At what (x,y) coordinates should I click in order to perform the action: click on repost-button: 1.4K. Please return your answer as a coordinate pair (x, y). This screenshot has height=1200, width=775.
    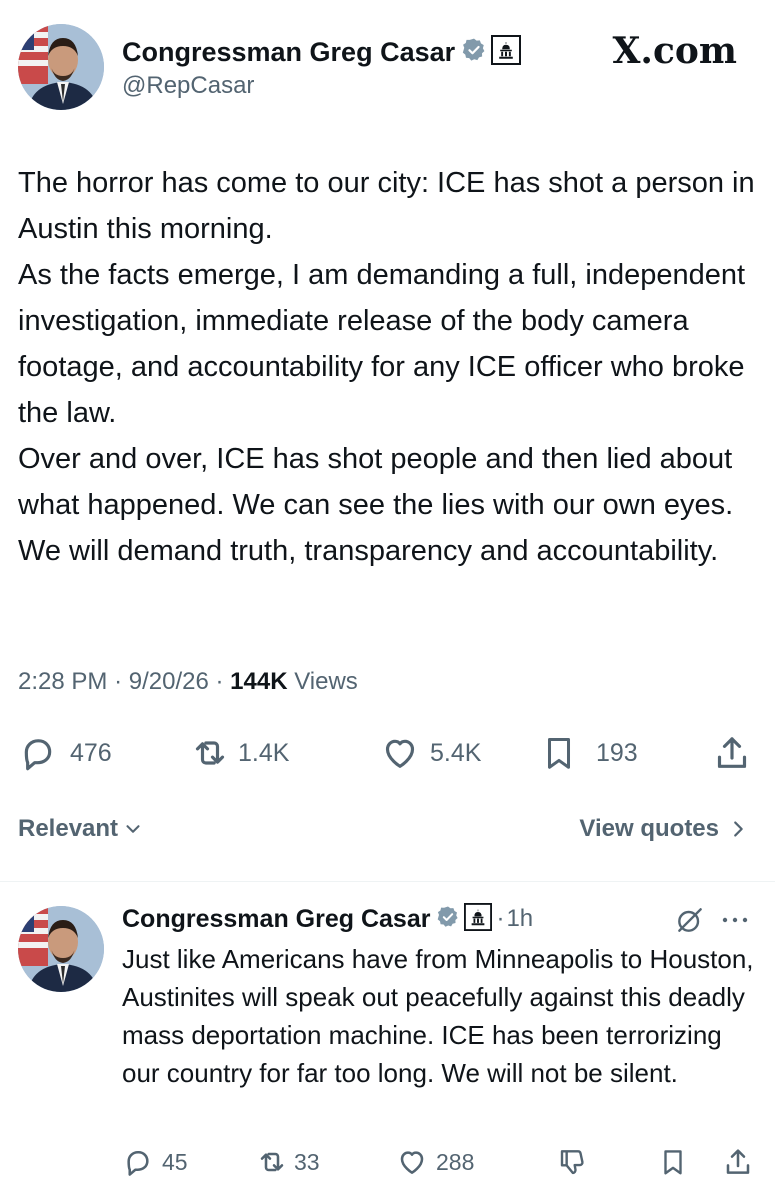
    Looking at the image, I should click on (239, 753).